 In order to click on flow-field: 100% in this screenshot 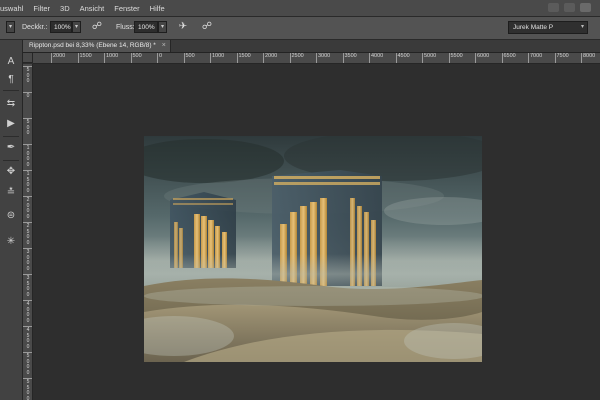, I will do `click(146, 27)`.